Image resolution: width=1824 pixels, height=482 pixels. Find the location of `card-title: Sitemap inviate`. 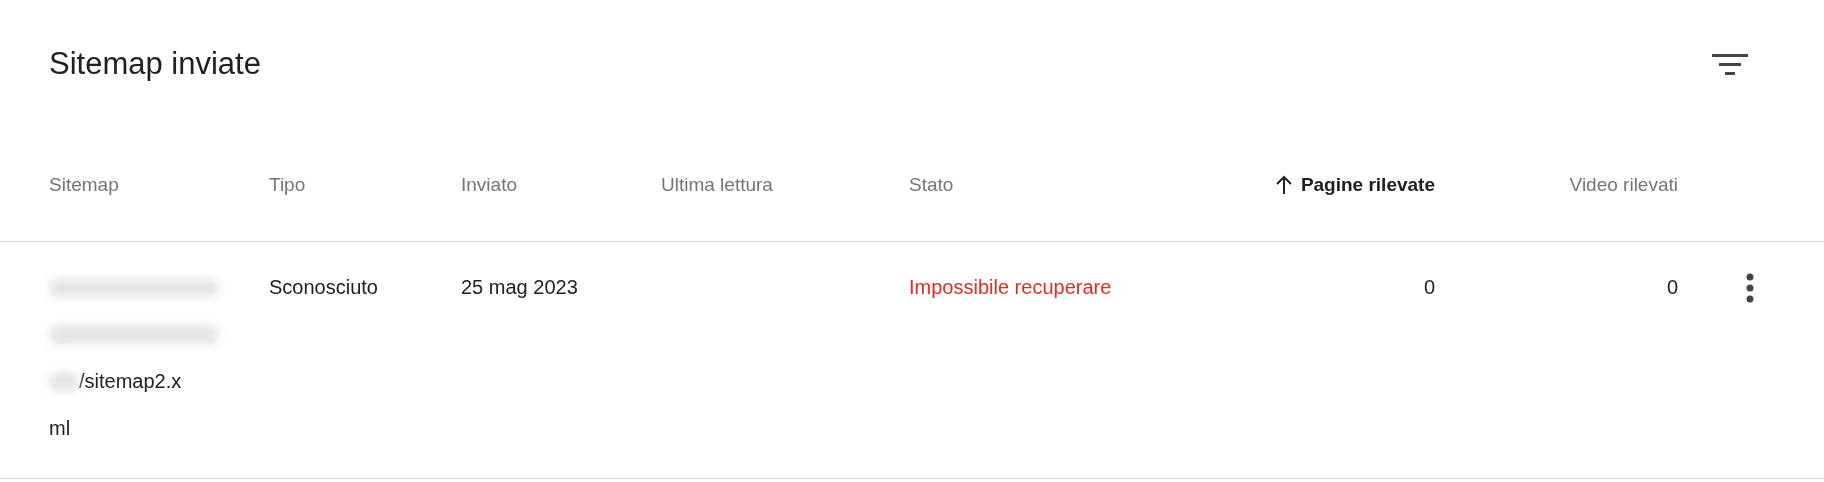

card-title: Sitemap inviate is located at coordinates (155, 64).